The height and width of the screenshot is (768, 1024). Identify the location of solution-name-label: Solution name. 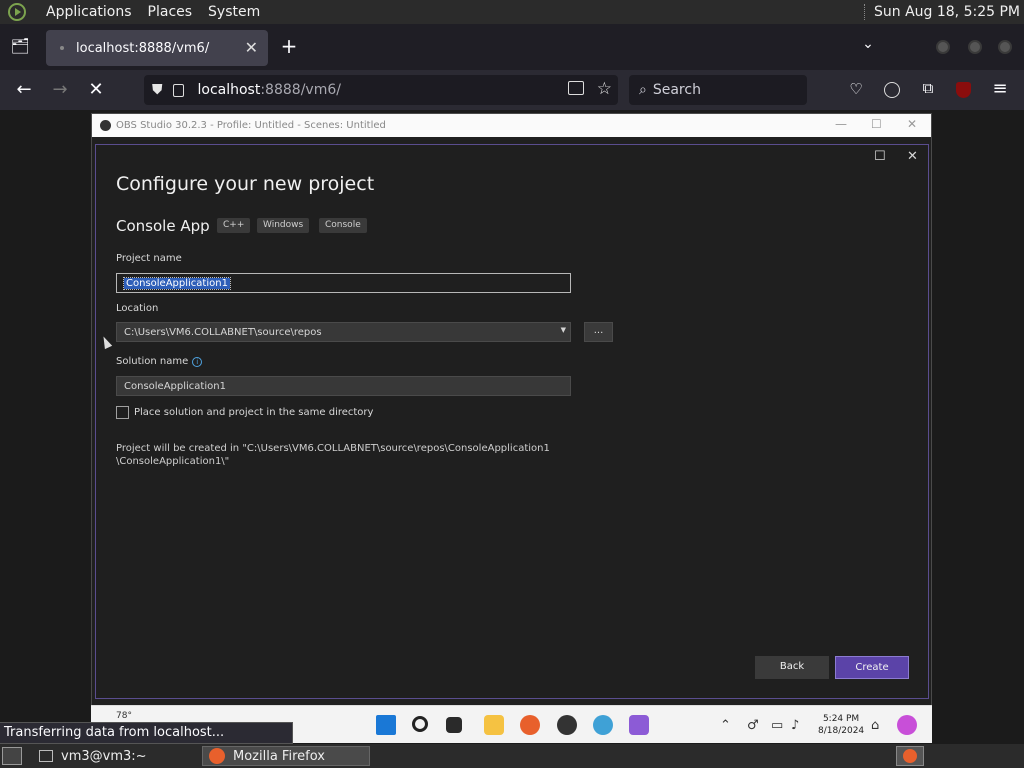
(152, 361).